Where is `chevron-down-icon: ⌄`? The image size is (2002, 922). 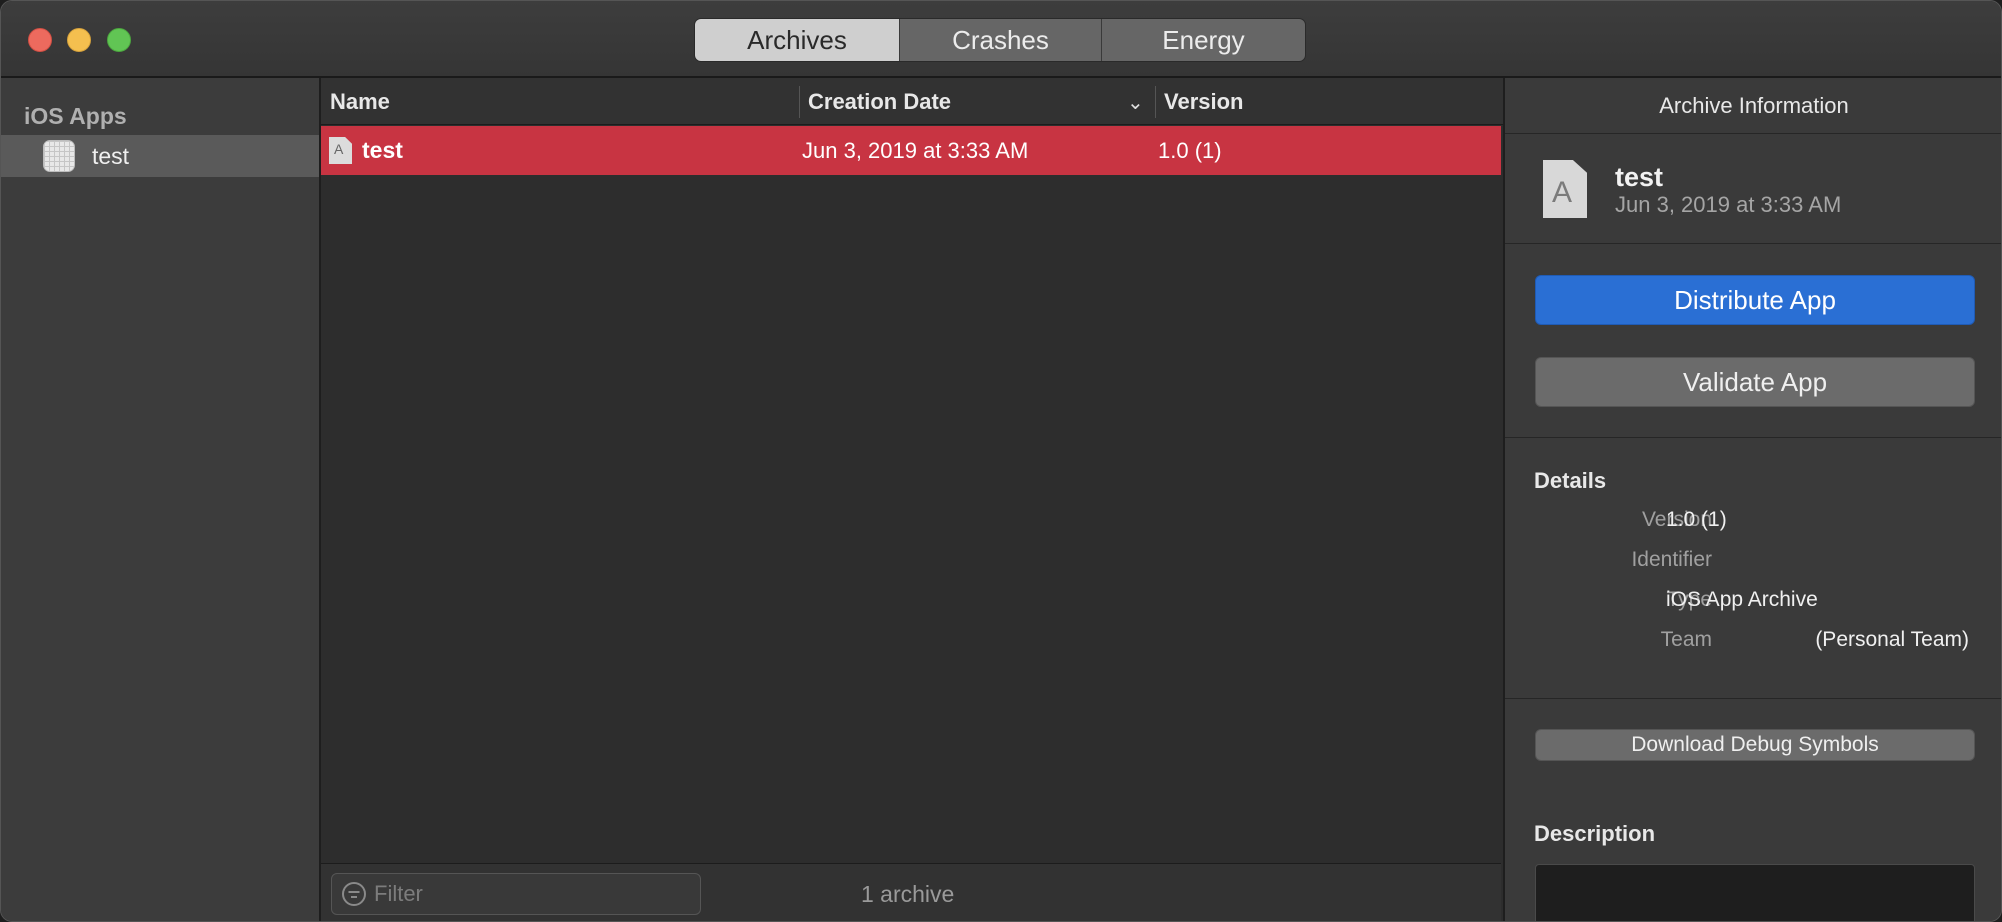 chevron-down-icon: ⌄ is located at coordinates (1135, 102).